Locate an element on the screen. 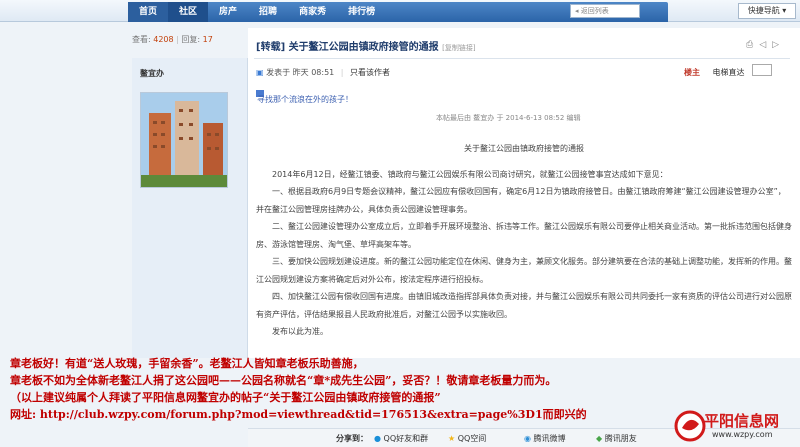 The height and width of the screenshot is (447, 800). floor-info: 楼主 电梯直达 is located at coordinates (714, 72).